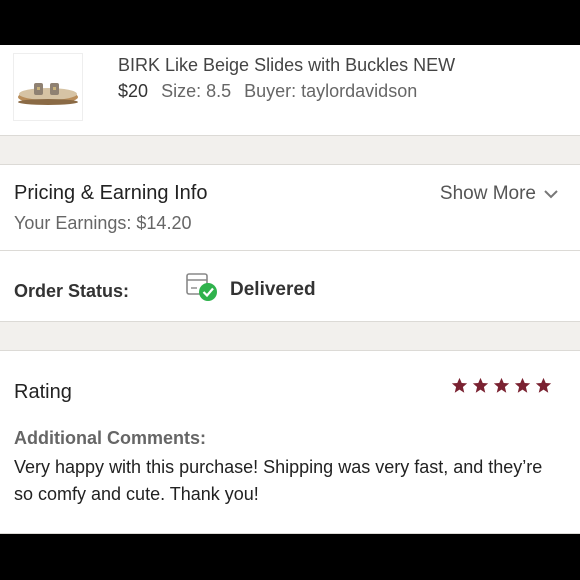 The height and width of the screenshot is (580, 580). Describe the element at coordinates (201, 287) in the screenshot. I see `box-check-icon` at that location.